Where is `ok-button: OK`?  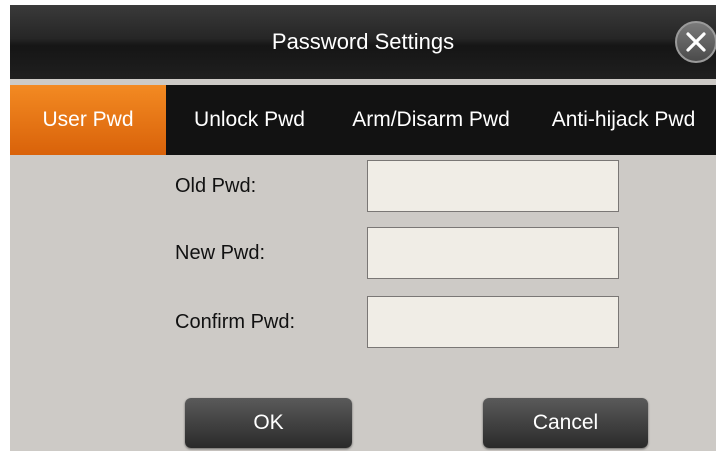
ok-button: OK is located at coordinates (268, 423).